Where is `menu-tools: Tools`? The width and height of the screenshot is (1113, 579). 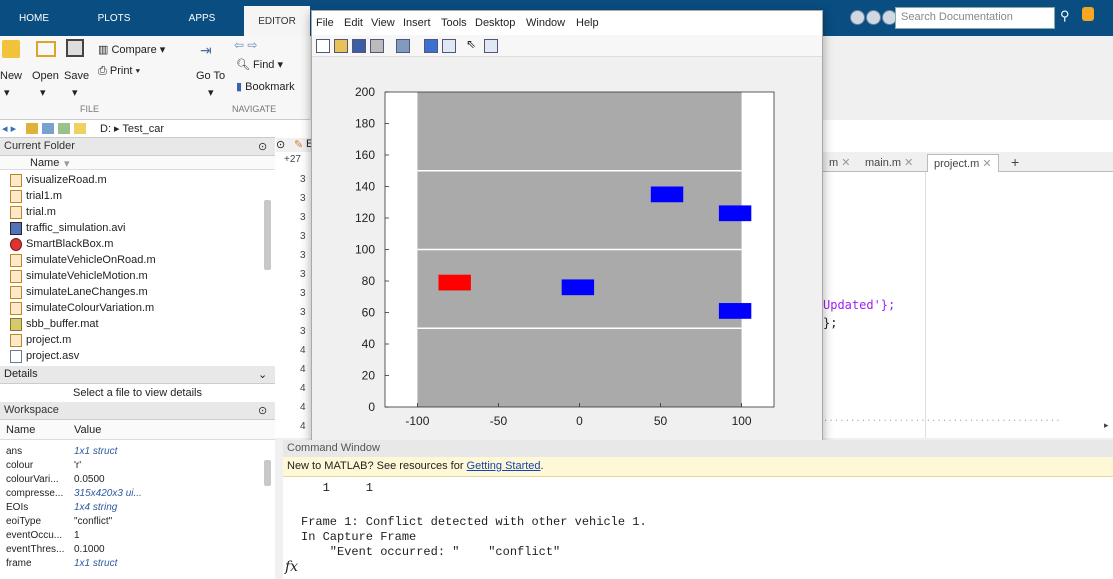 menu-tools: Tools is located at coordinates (454, 23).